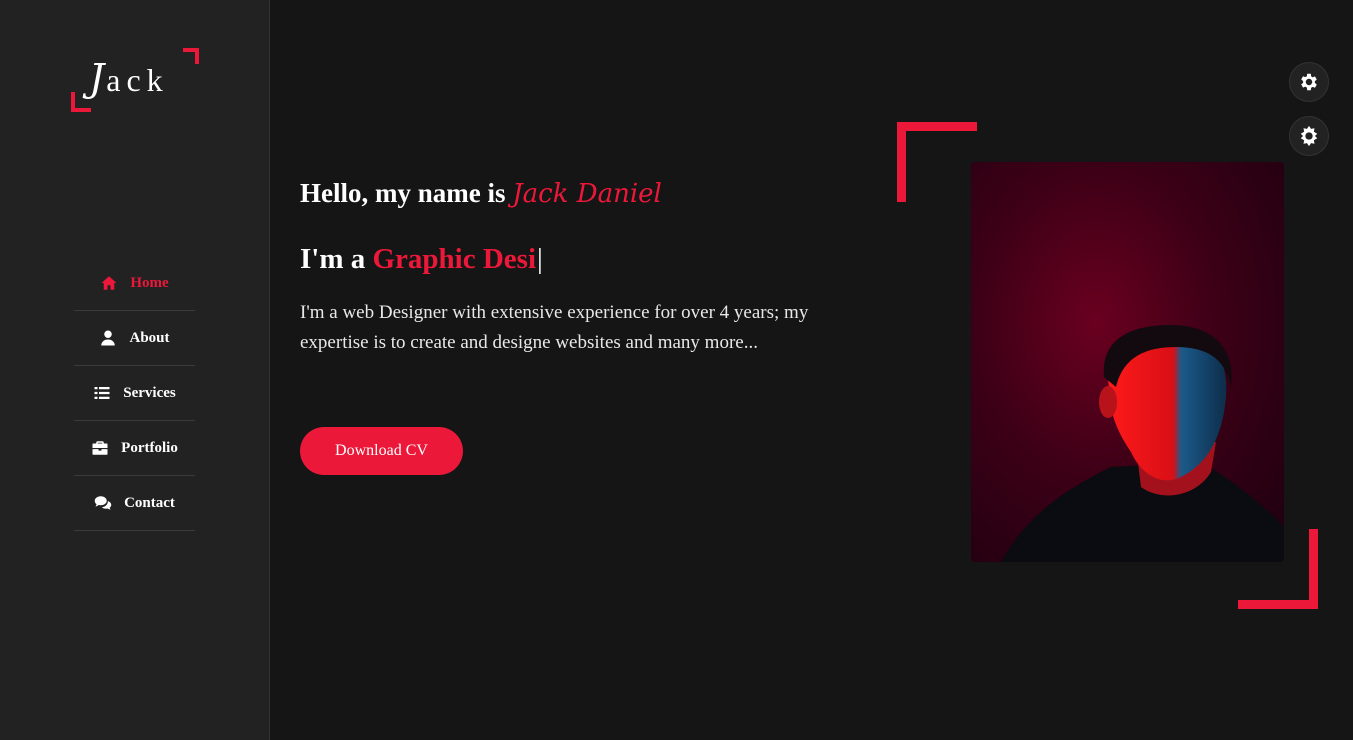 The height and width of the screenshot is (740, 1353). I want to click on logo-rest: ack, so click(137, 80).